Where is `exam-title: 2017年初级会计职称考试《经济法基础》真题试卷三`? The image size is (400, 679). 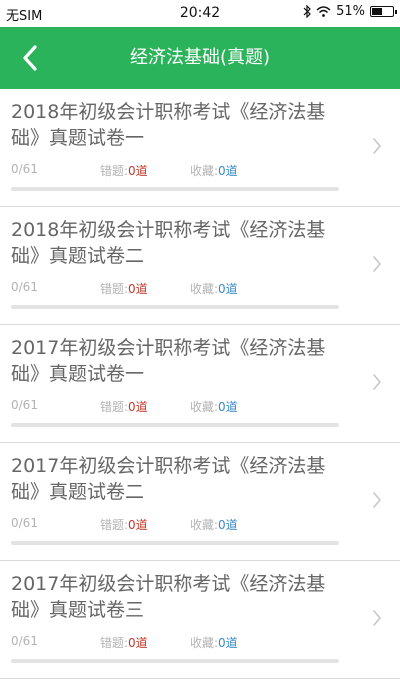
exam-title: 2017年初级会计职称考试《经济法基础》真题试卷三 is located at coordinates (168, 597).